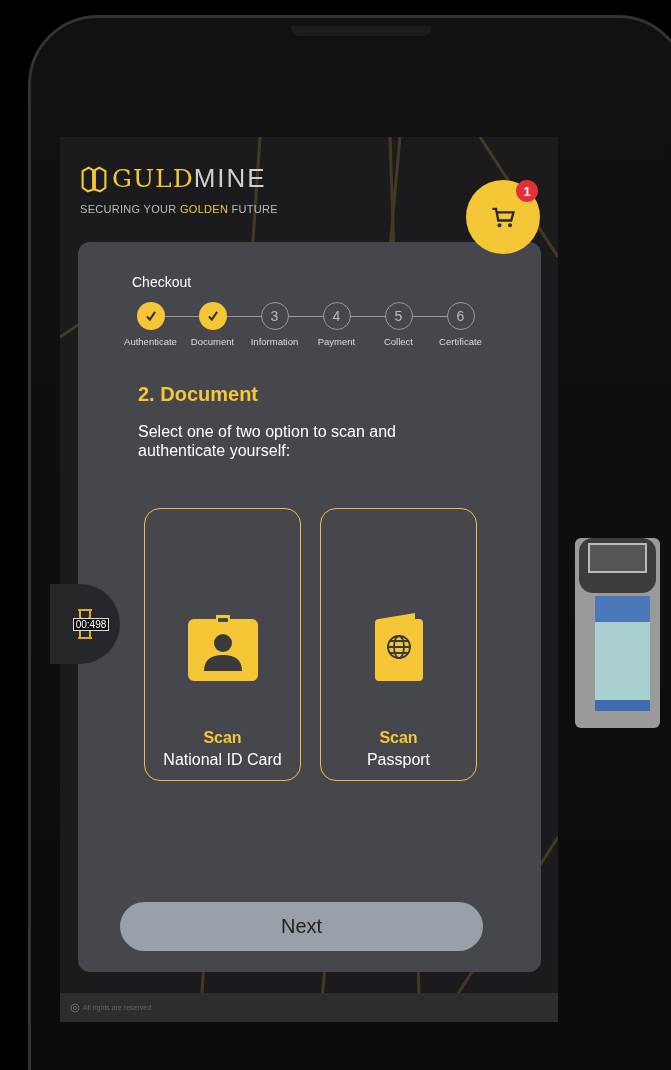 The image size is (671, 1070). I want to click on step-label: Collect, so click(398, 341).